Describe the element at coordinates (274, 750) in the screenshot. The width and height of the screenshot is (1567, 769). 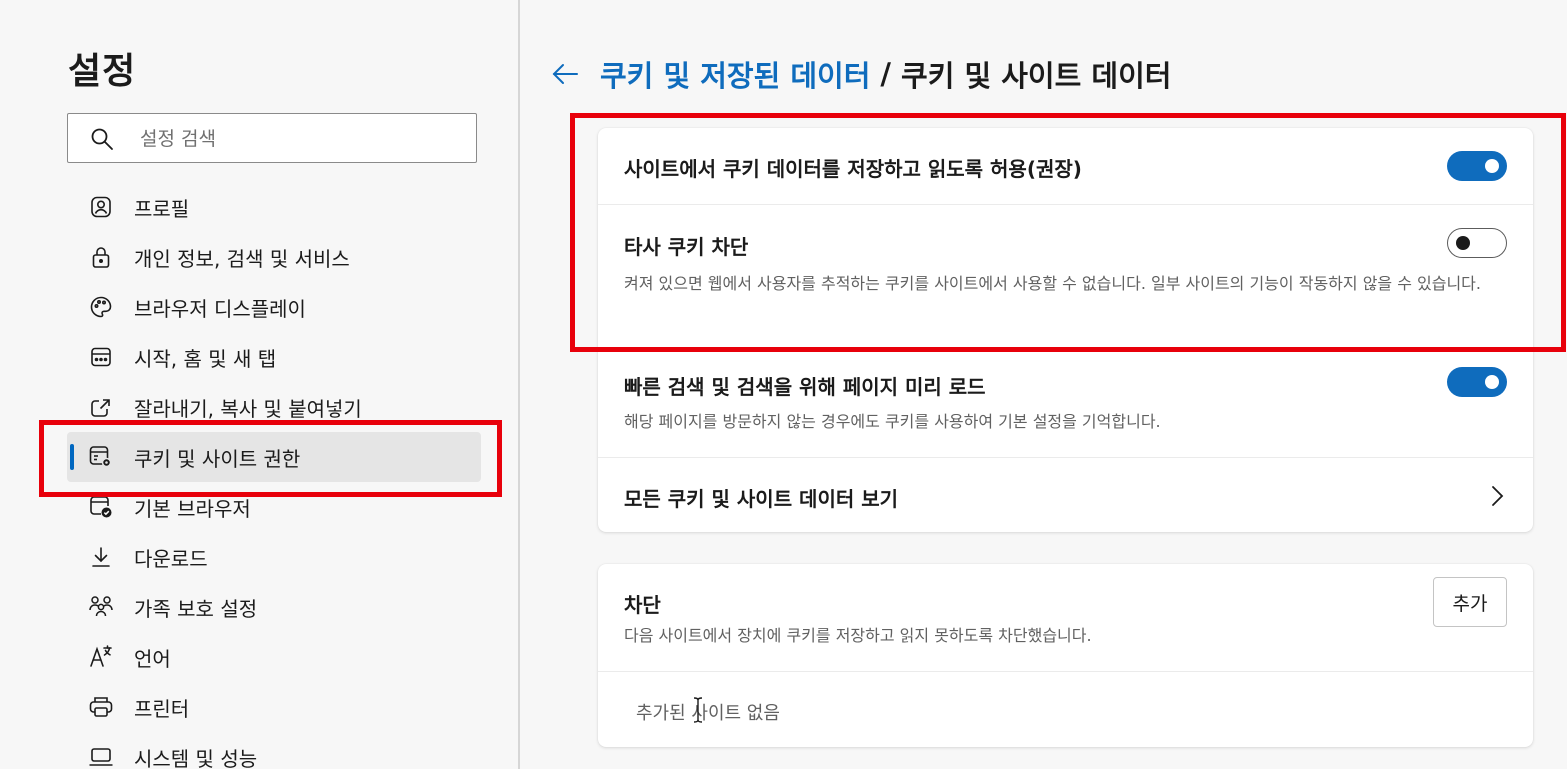
I see `sidebar-item-system-performance: 시스템 및 성능` at that location.